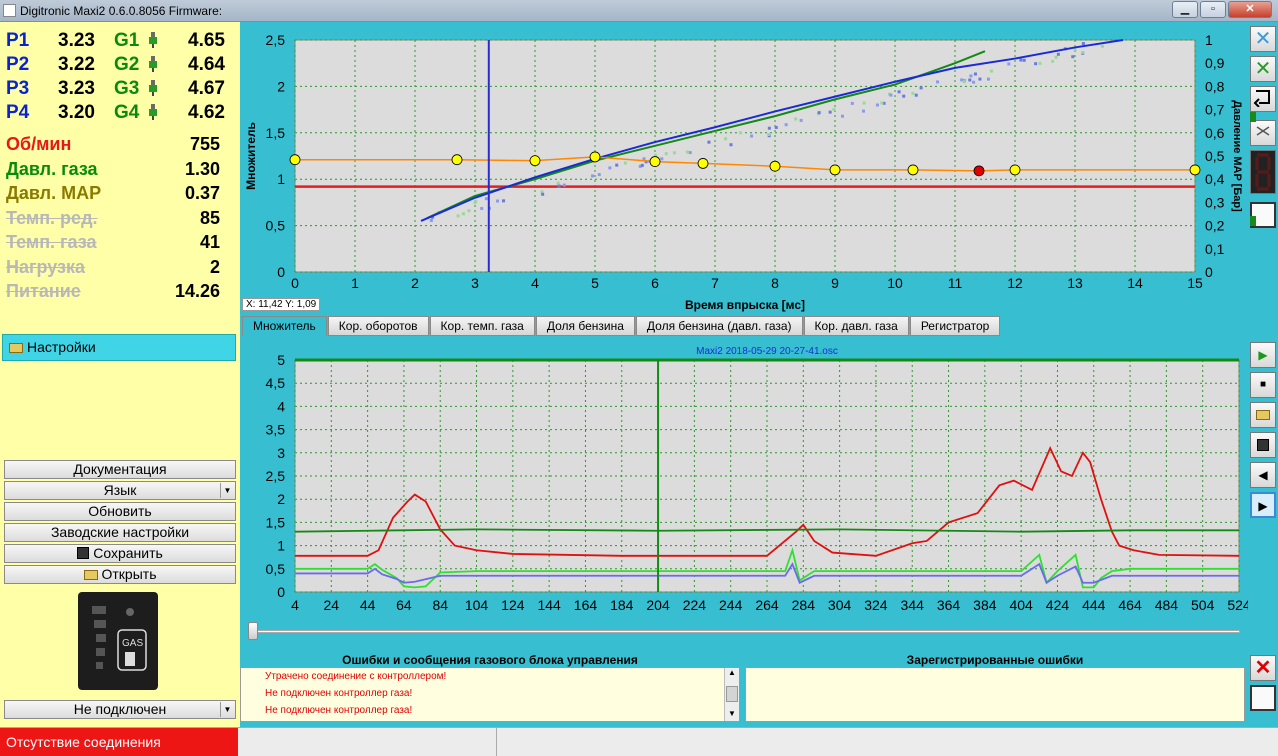 This screenshot has width=1278, height=756. What do you see at coordinates (17, 65) in the screenshot?
I see `petrol-label: P2` at bounding box center [17, 65].